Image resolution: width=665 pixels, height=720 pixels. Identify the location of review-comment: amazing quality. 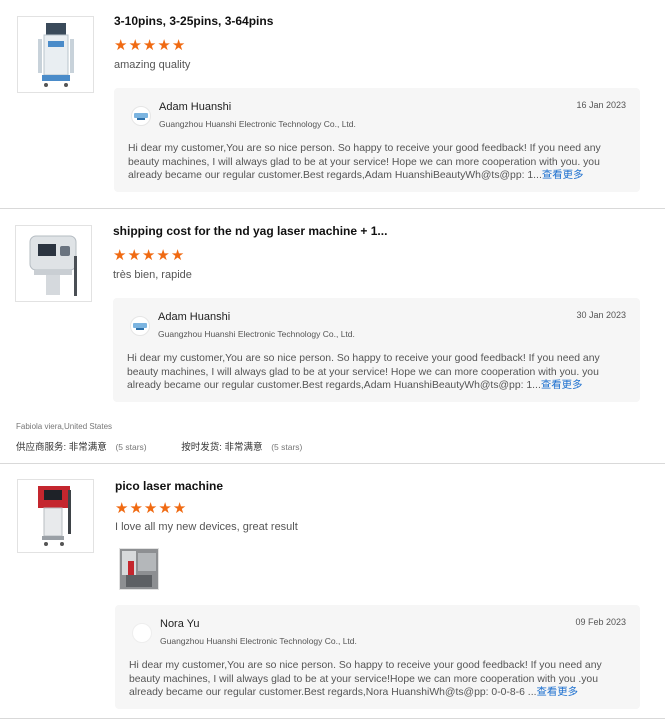
(152, 65).